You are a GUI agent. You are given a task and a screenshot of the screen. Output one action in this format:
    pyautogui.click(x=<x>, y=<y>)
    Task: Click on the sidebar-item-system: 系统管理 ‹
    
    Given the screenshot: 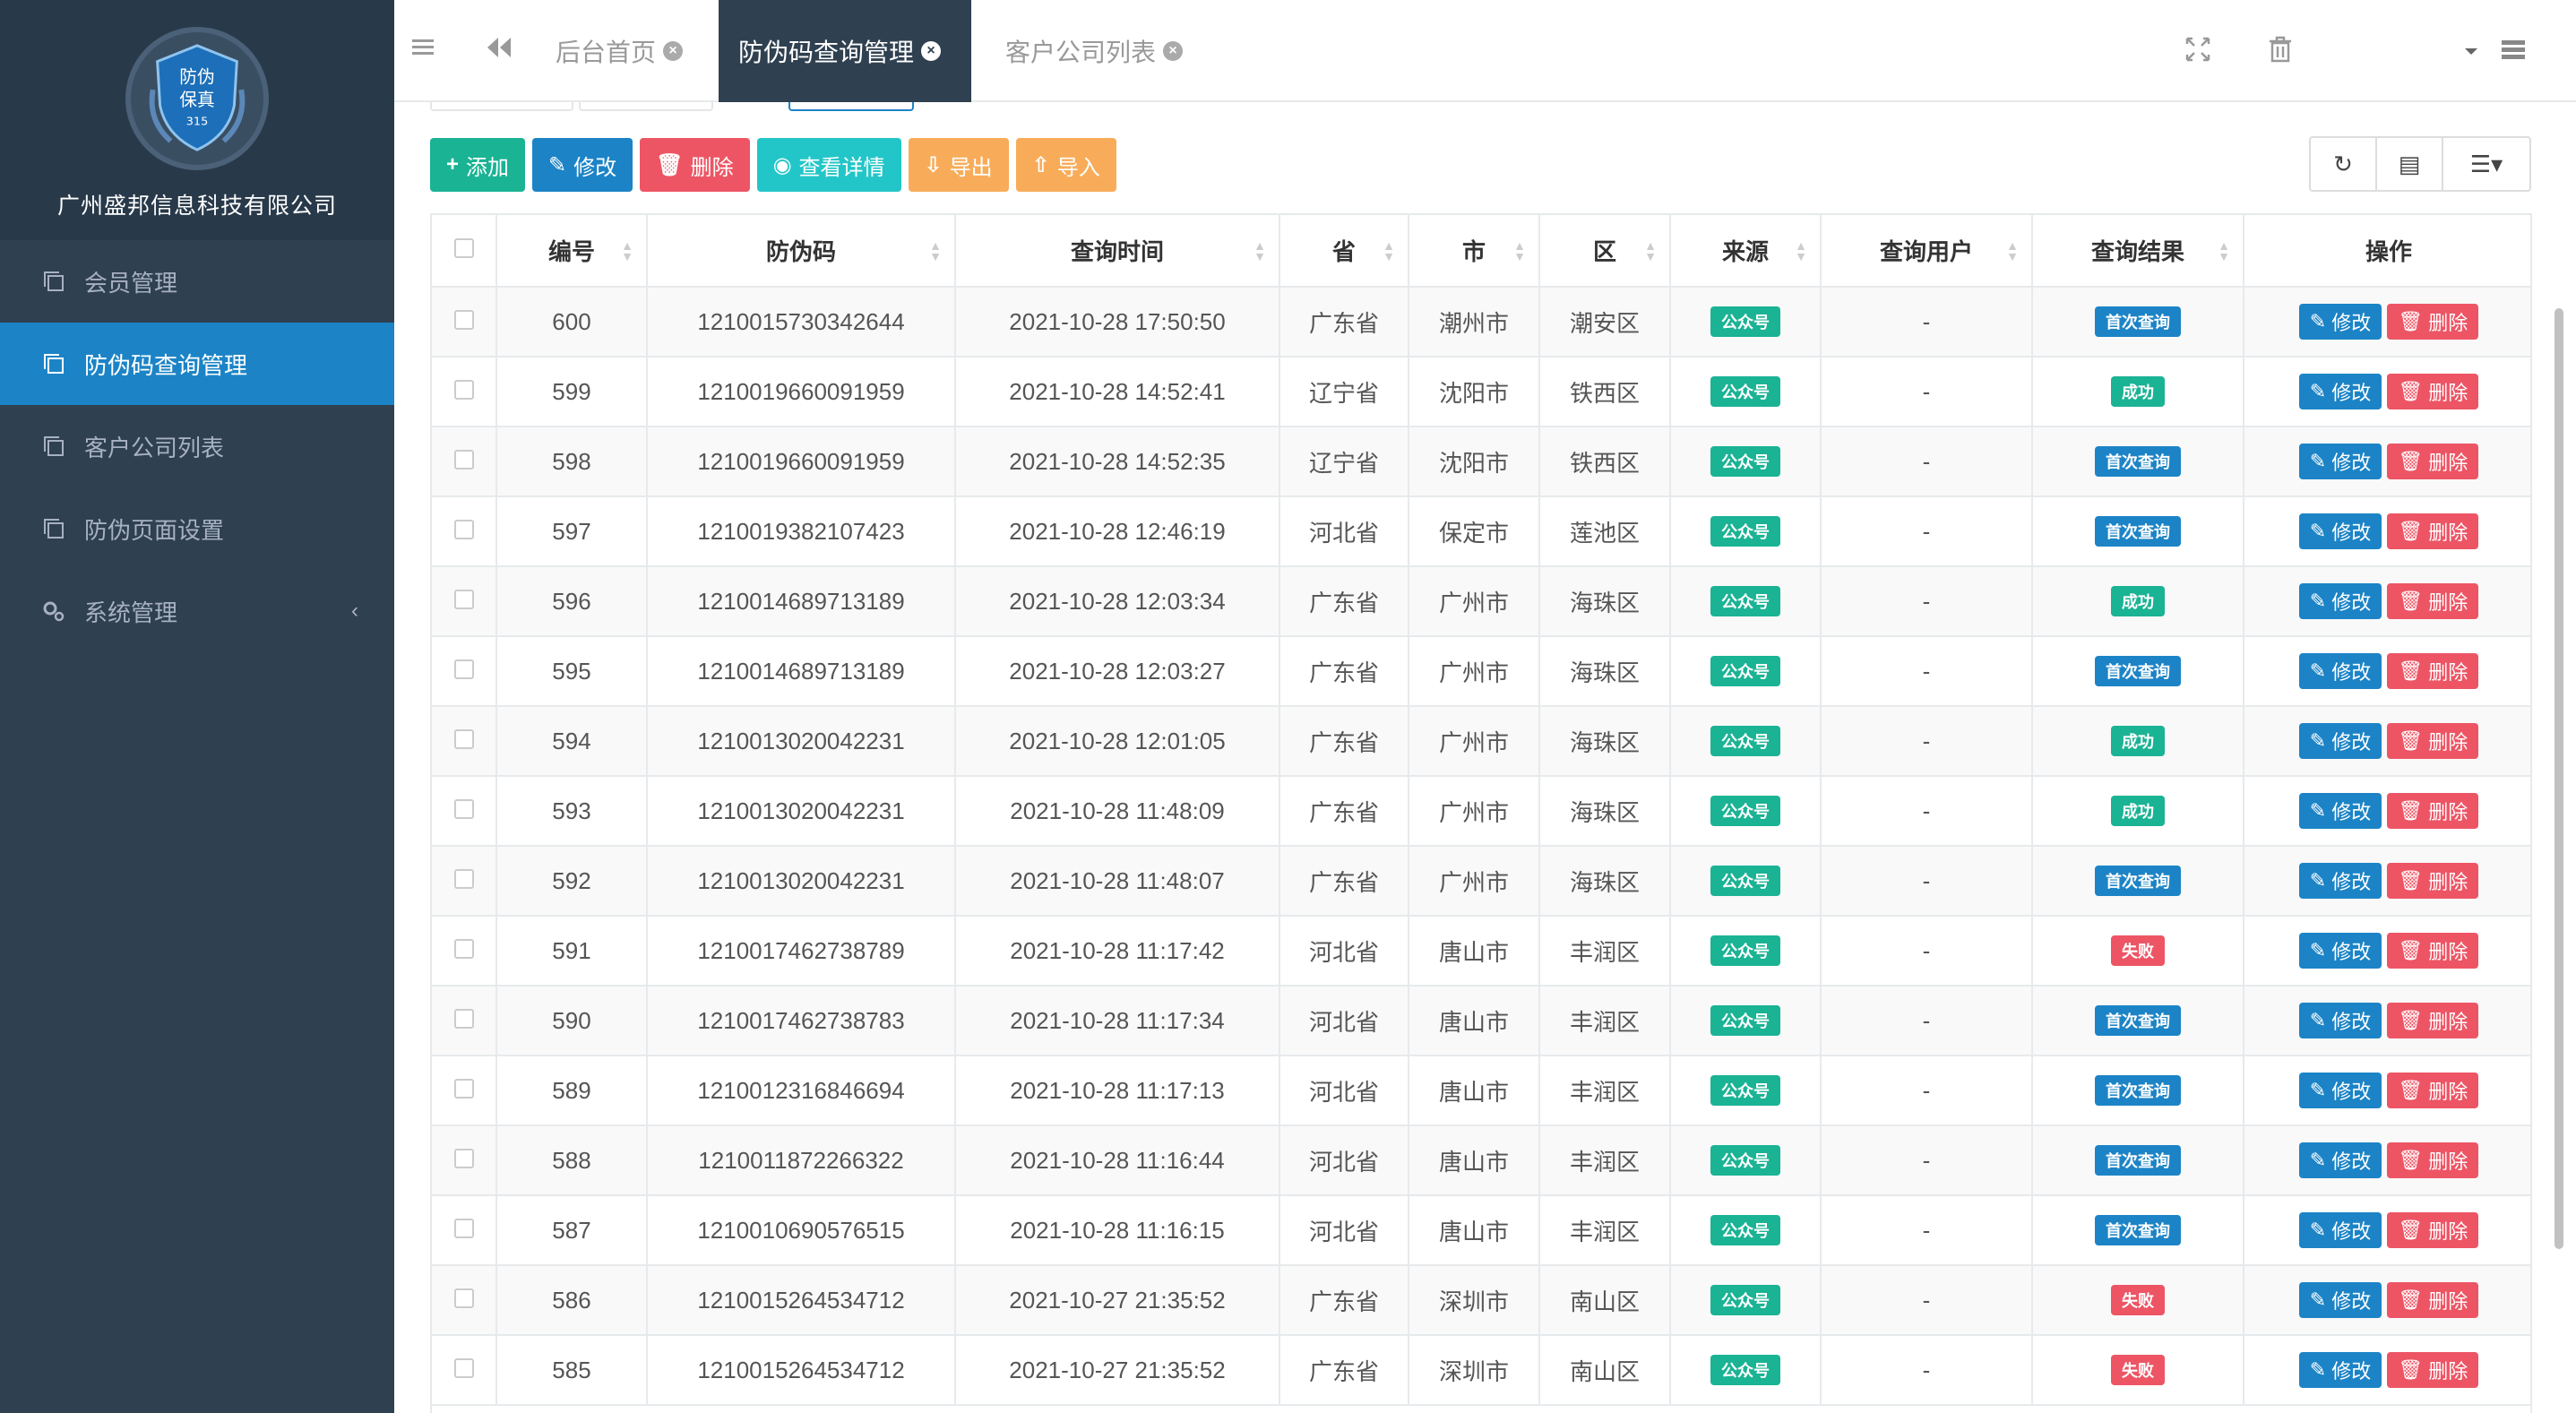 What is the action you would take?
    pyautogui.click(x=197, y=611)
    